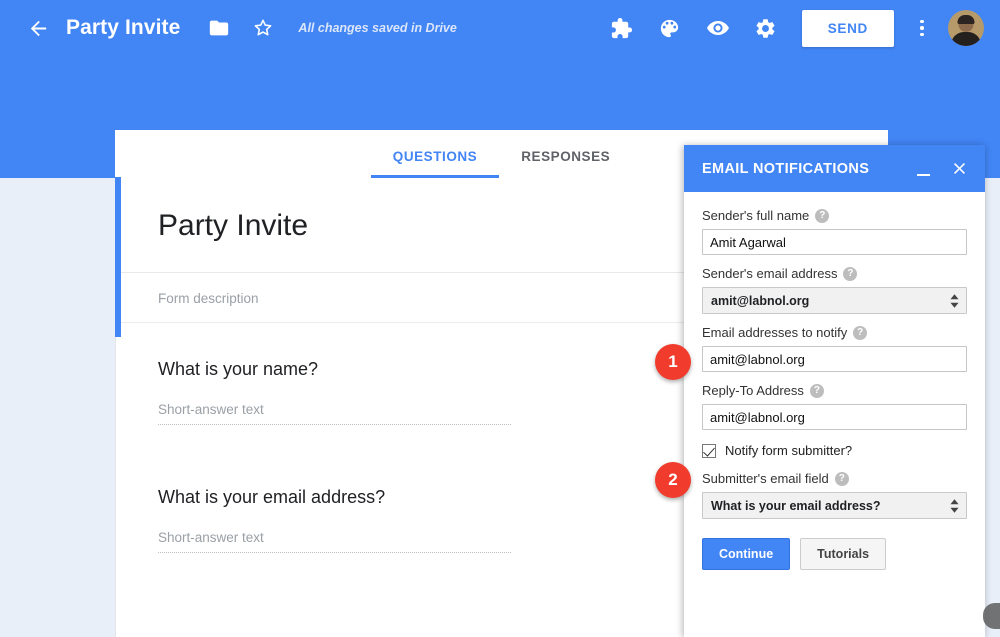 The image size is (1000, 637). Describe the element at coordinates (746, 554) in the screenshot. I see `continue-button: Continue` at that location.